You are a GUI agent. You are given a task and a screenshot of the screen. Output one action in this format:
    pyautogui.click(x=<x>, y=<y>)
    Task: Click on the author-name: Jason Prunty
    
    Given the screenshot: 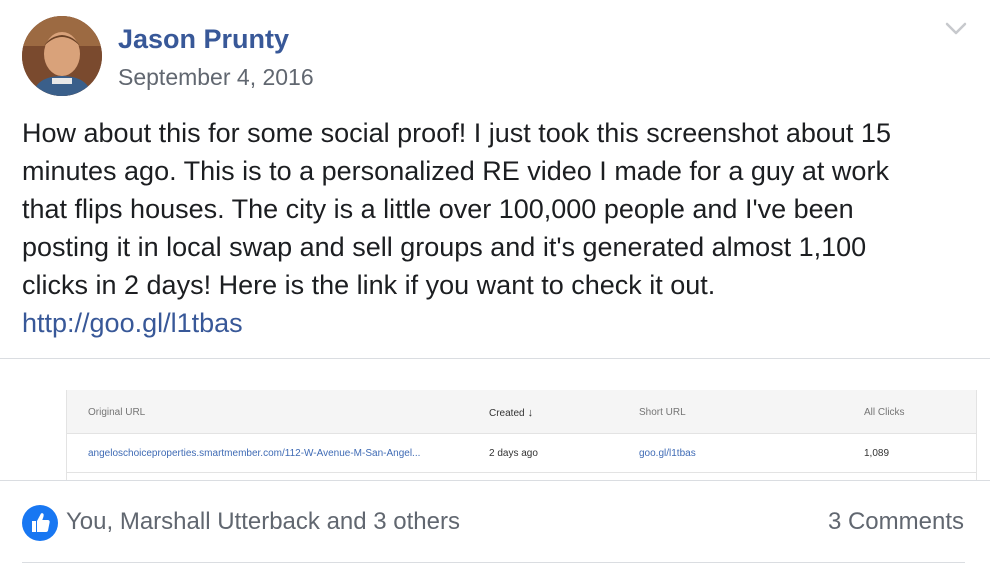 What is the action you would take?
    pyautogui.click(x=203, y=39)
    